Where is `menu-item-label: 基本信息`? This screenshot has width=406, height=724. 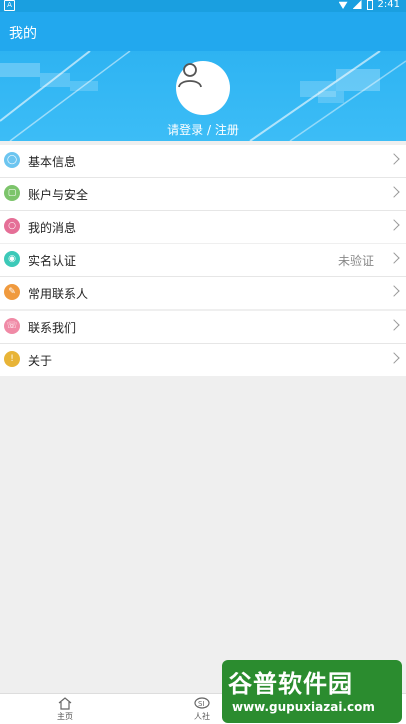 menu-item-label: 基本信息 is located at coordinates (52, 162).